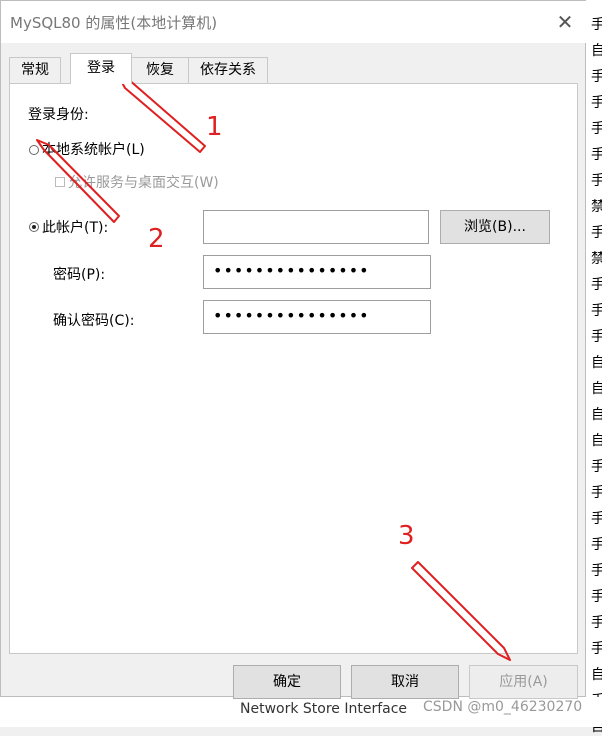 This screenshot has width=602, height=736. I want to click on annotation-3: 3, so click(406, 536).